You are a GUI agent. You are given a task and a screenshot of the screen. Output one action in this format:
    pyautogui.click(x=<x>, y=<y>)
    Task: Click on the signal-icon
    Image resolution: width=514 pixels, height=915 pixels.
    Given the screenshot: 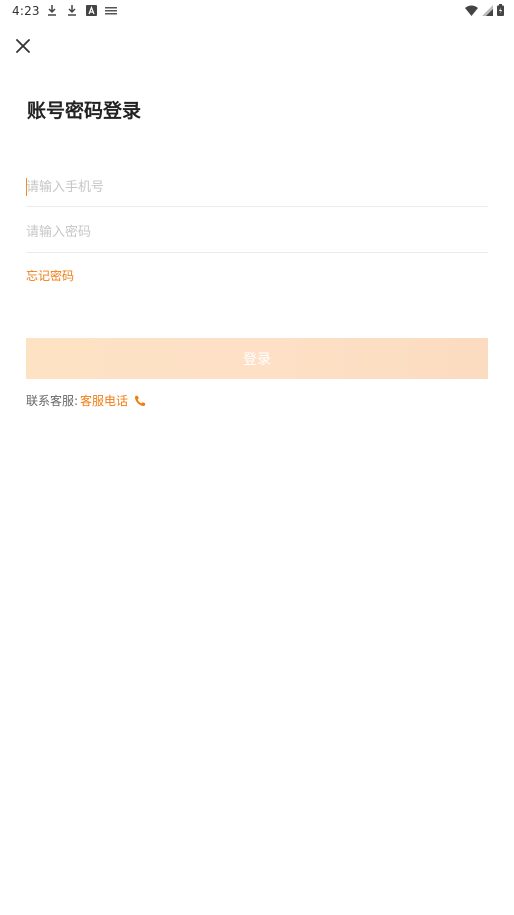 What is the action you would take?
    pyautogui.click(x=487, y=11)
    